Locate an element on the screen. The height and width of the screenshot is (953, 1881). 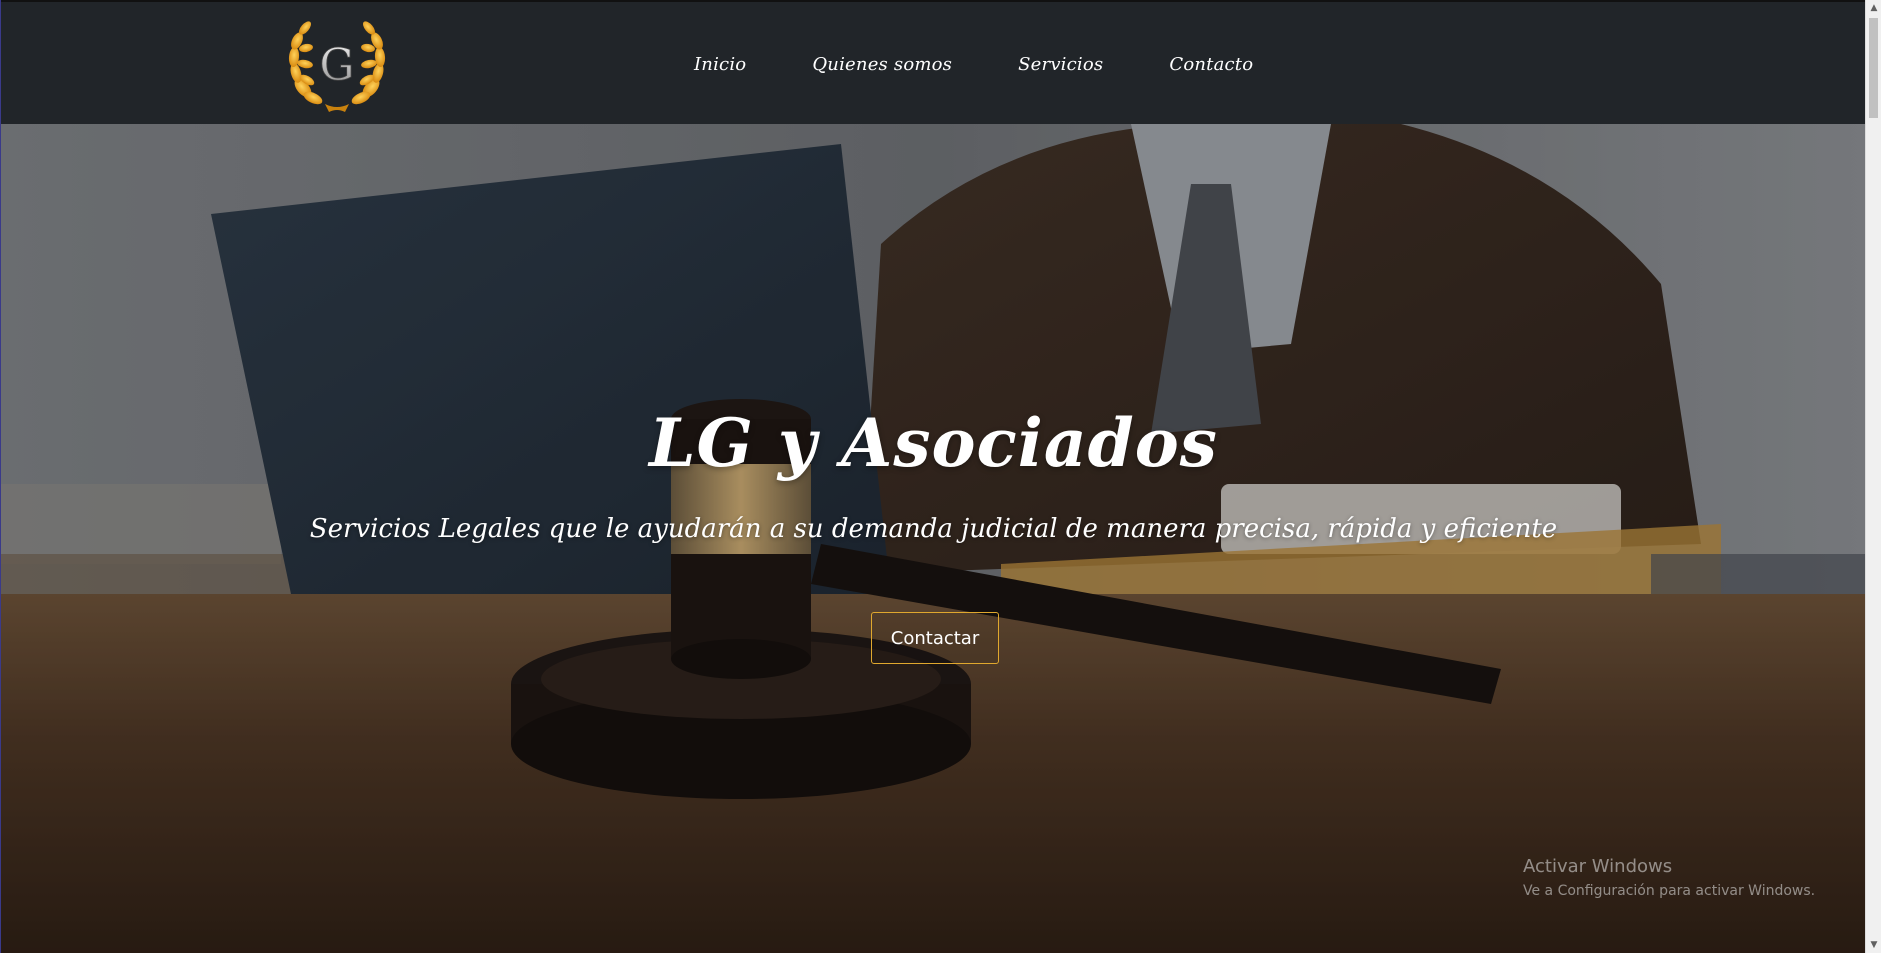
watermark-subtitle: Ve a Configuración para activar Windows. is located at coordinates (1669, 891).